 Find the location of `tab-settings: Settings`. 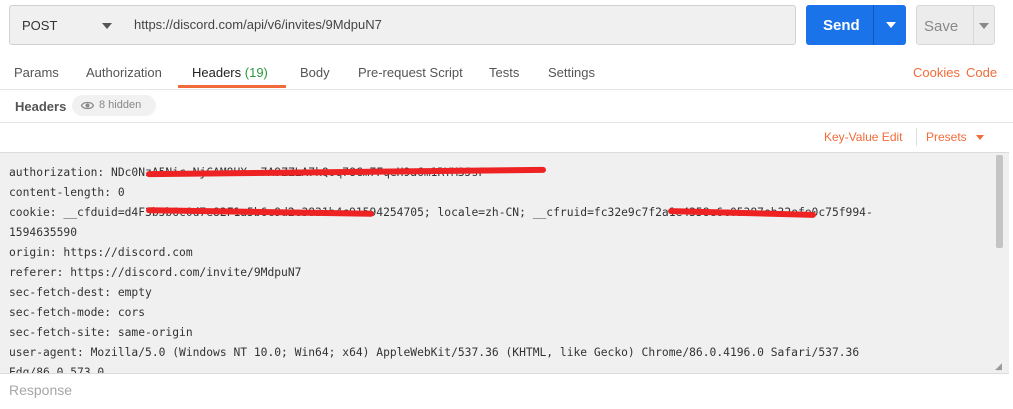

tab-settings: Settings is located at coordinates (571, 72).